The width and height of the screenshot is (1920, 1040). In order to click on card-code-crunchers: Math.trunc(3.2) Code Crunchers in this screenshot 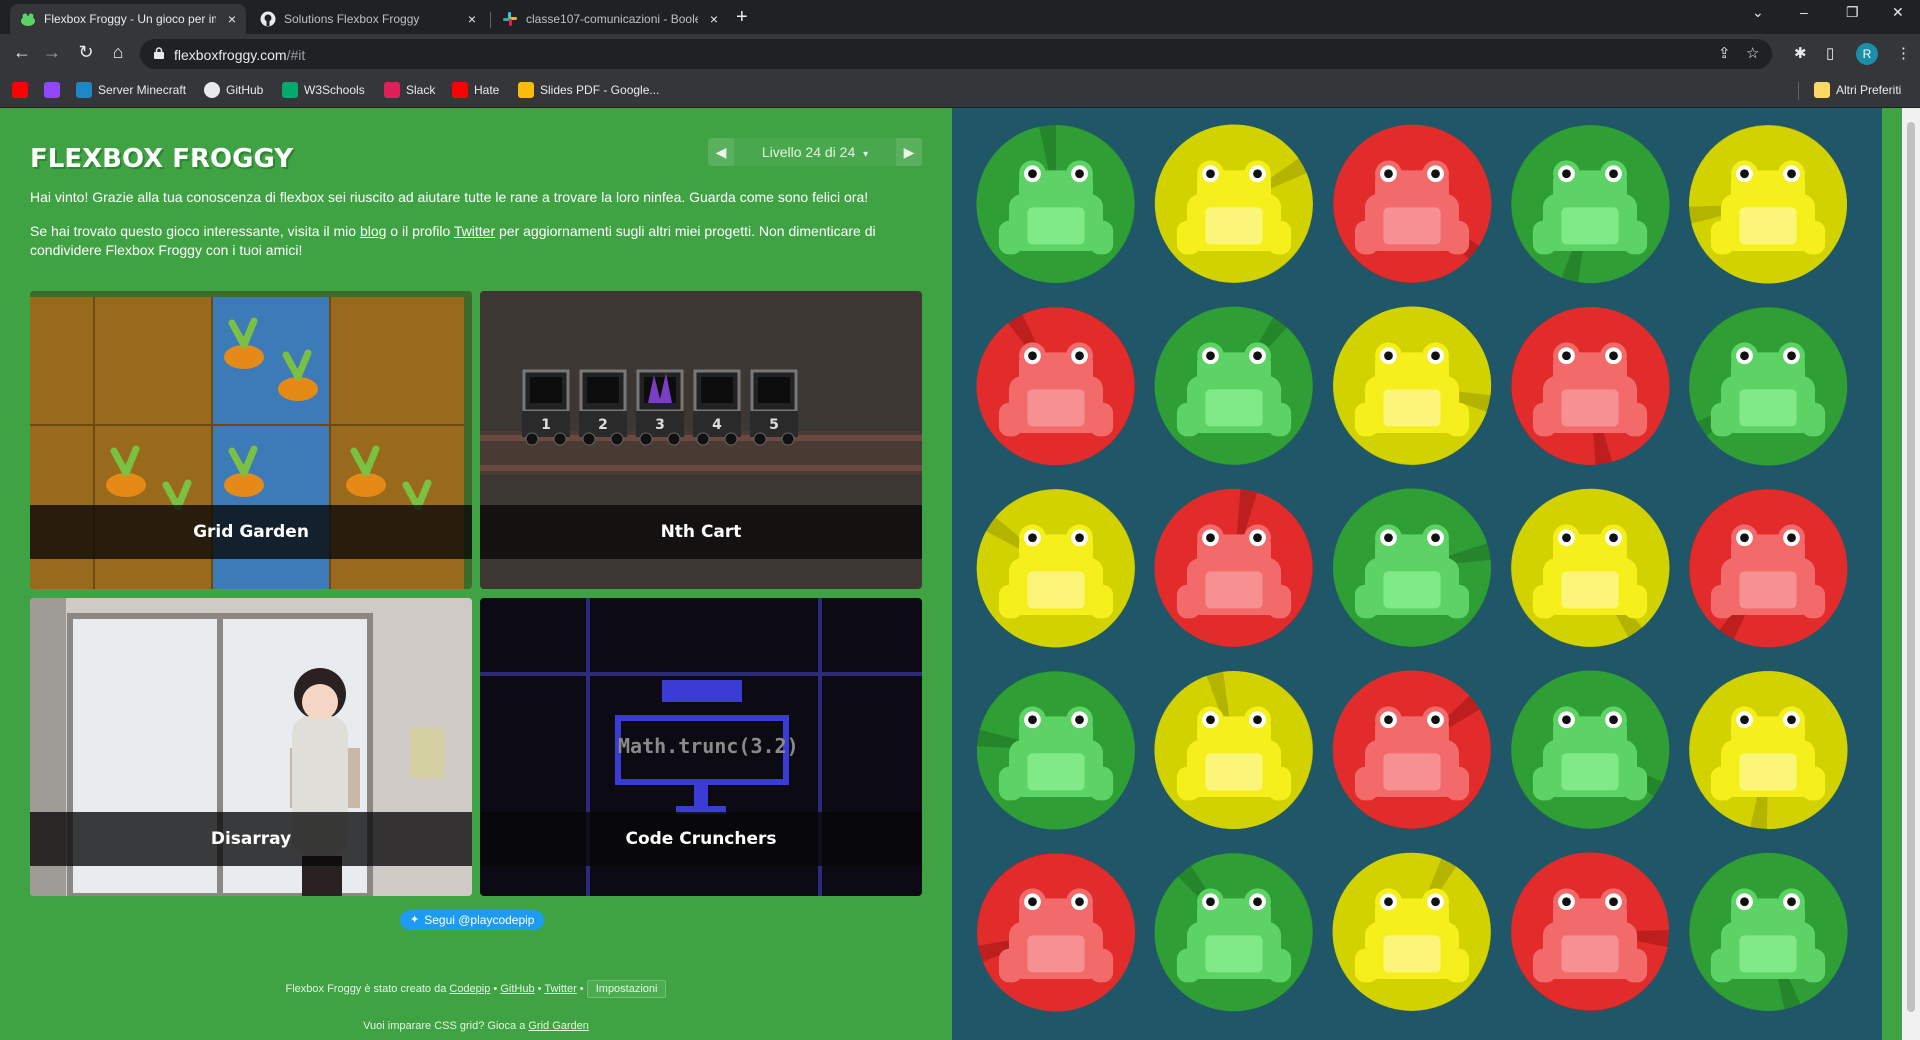, I will do `click(701, 747)`.